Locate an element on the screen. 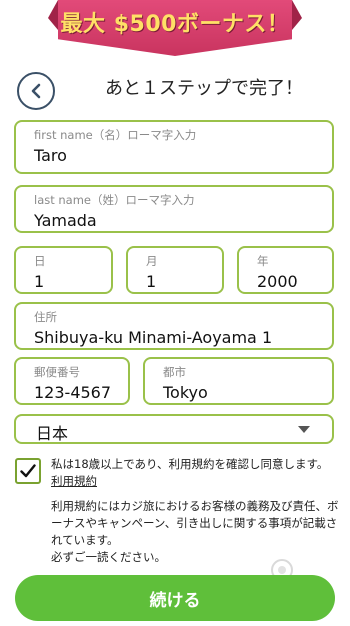  birth-month-label: 月 is located at coordinates (152, 261).